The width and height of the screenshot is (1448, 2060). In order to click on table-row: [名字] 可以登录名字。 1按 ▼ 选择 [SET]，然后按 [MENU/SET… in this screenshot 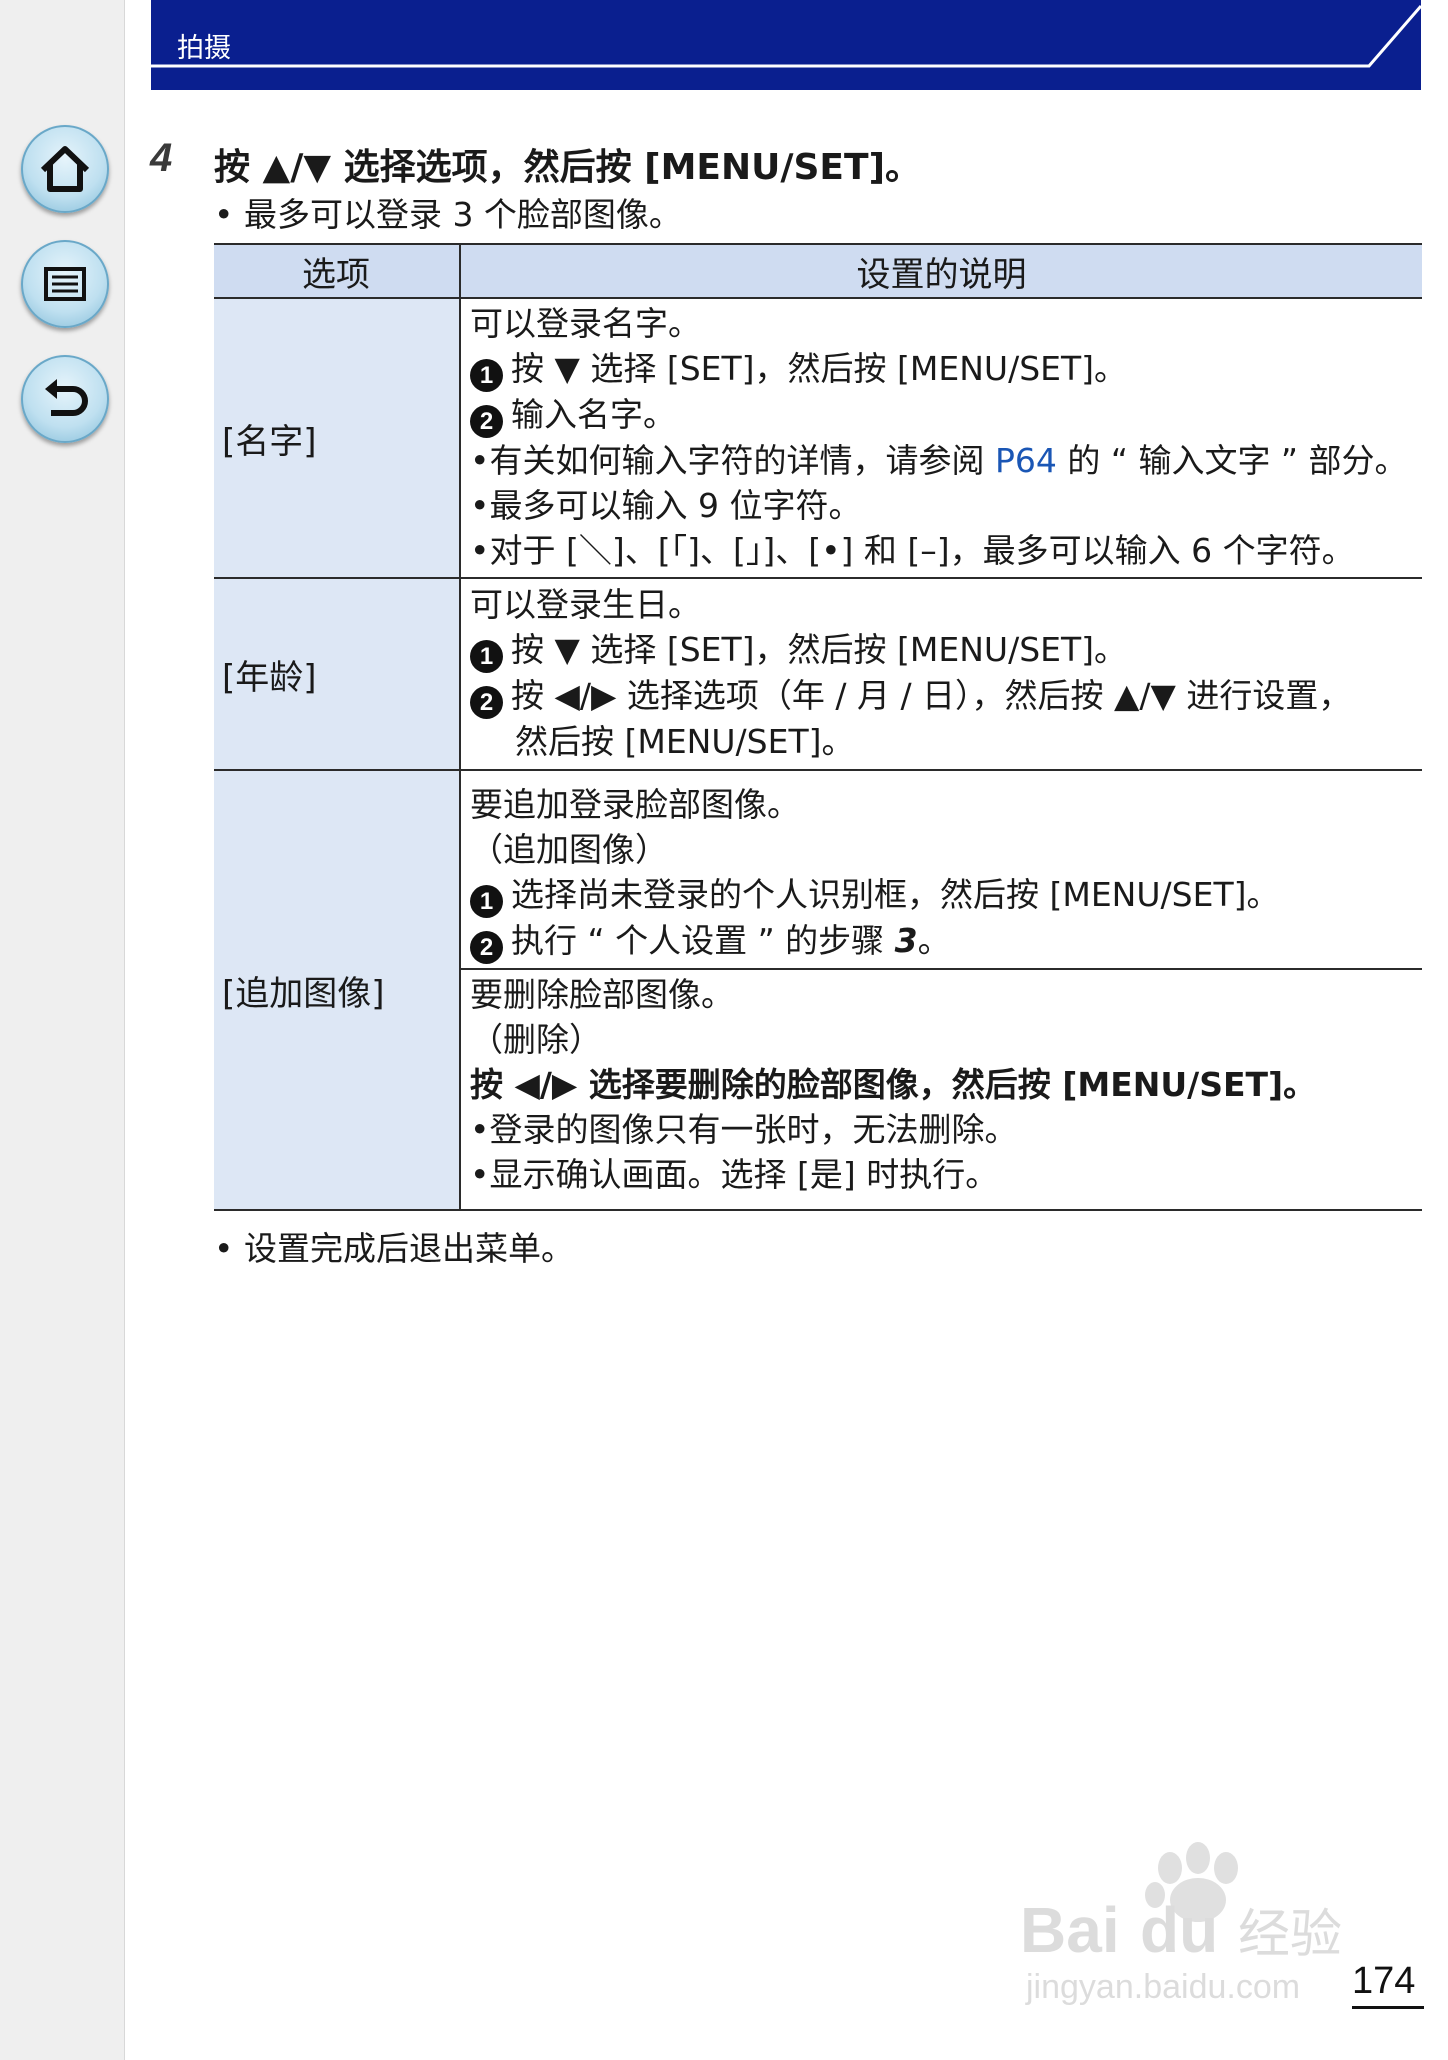, I will do `click(818, 438)`.